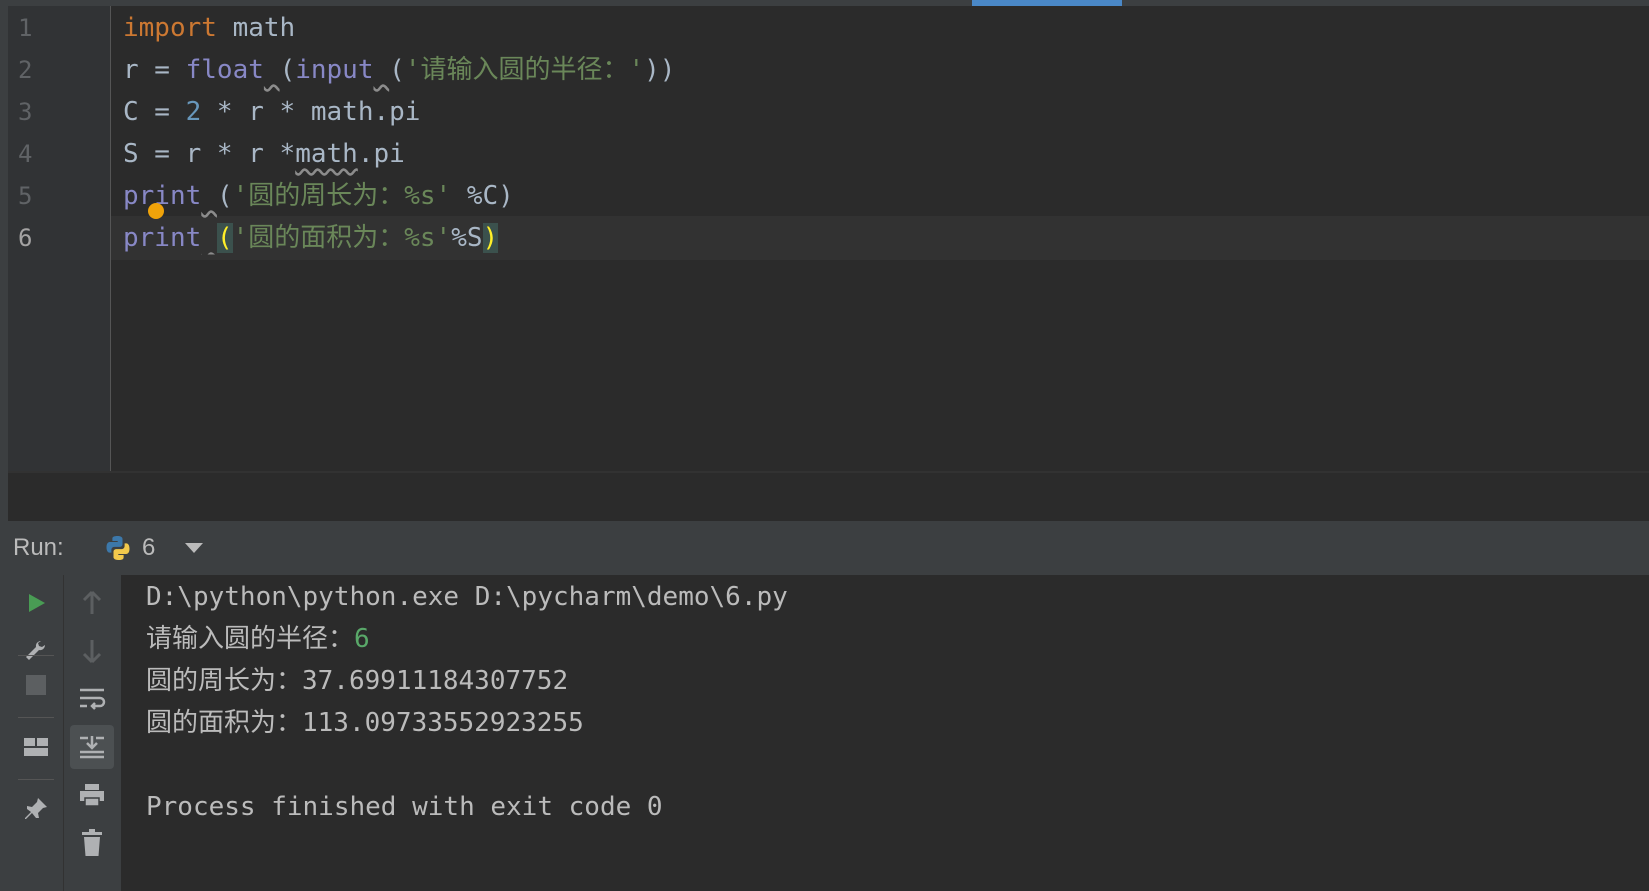 The height and width of the screenshot is (891, 1649). I want to click on left-edge, so click(4, 445).